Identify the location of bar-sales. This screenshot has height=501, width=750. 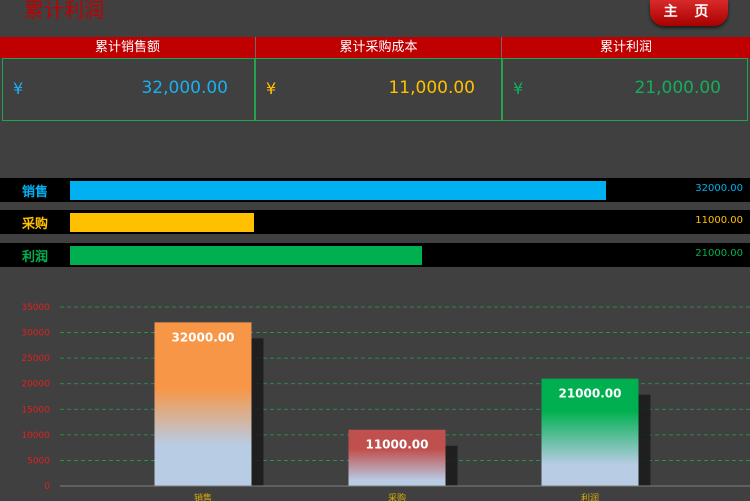
(203, 404).